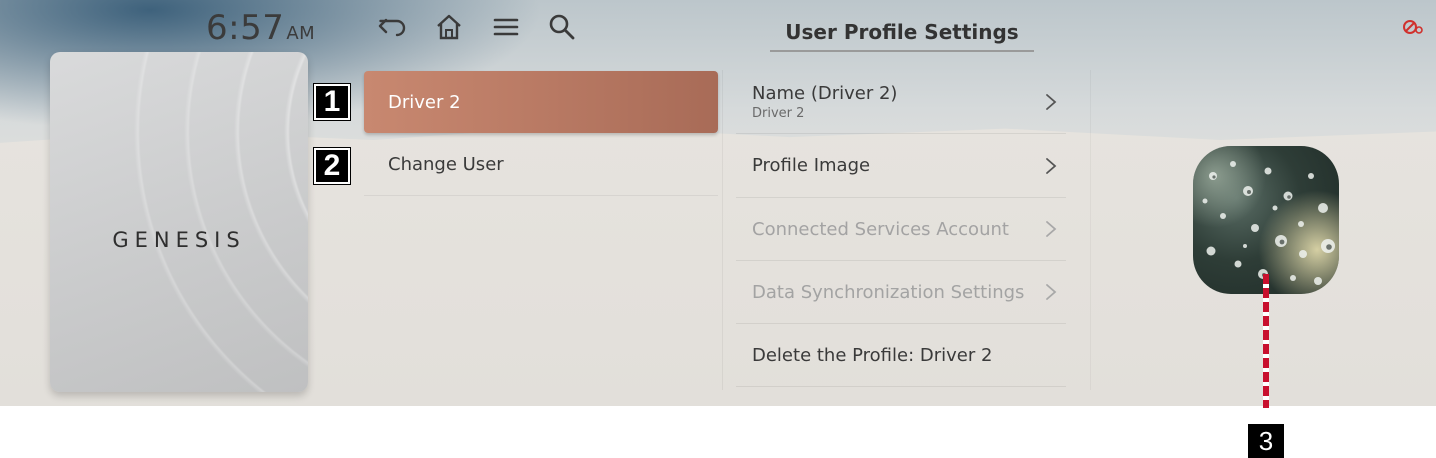 This screenshot has height=458, width=1436. What do you see at coordinates (901, 102) in the screenshot?
I see `setting-name: Name (Driver 2) Driver 2` at bounding box center [901, 102].